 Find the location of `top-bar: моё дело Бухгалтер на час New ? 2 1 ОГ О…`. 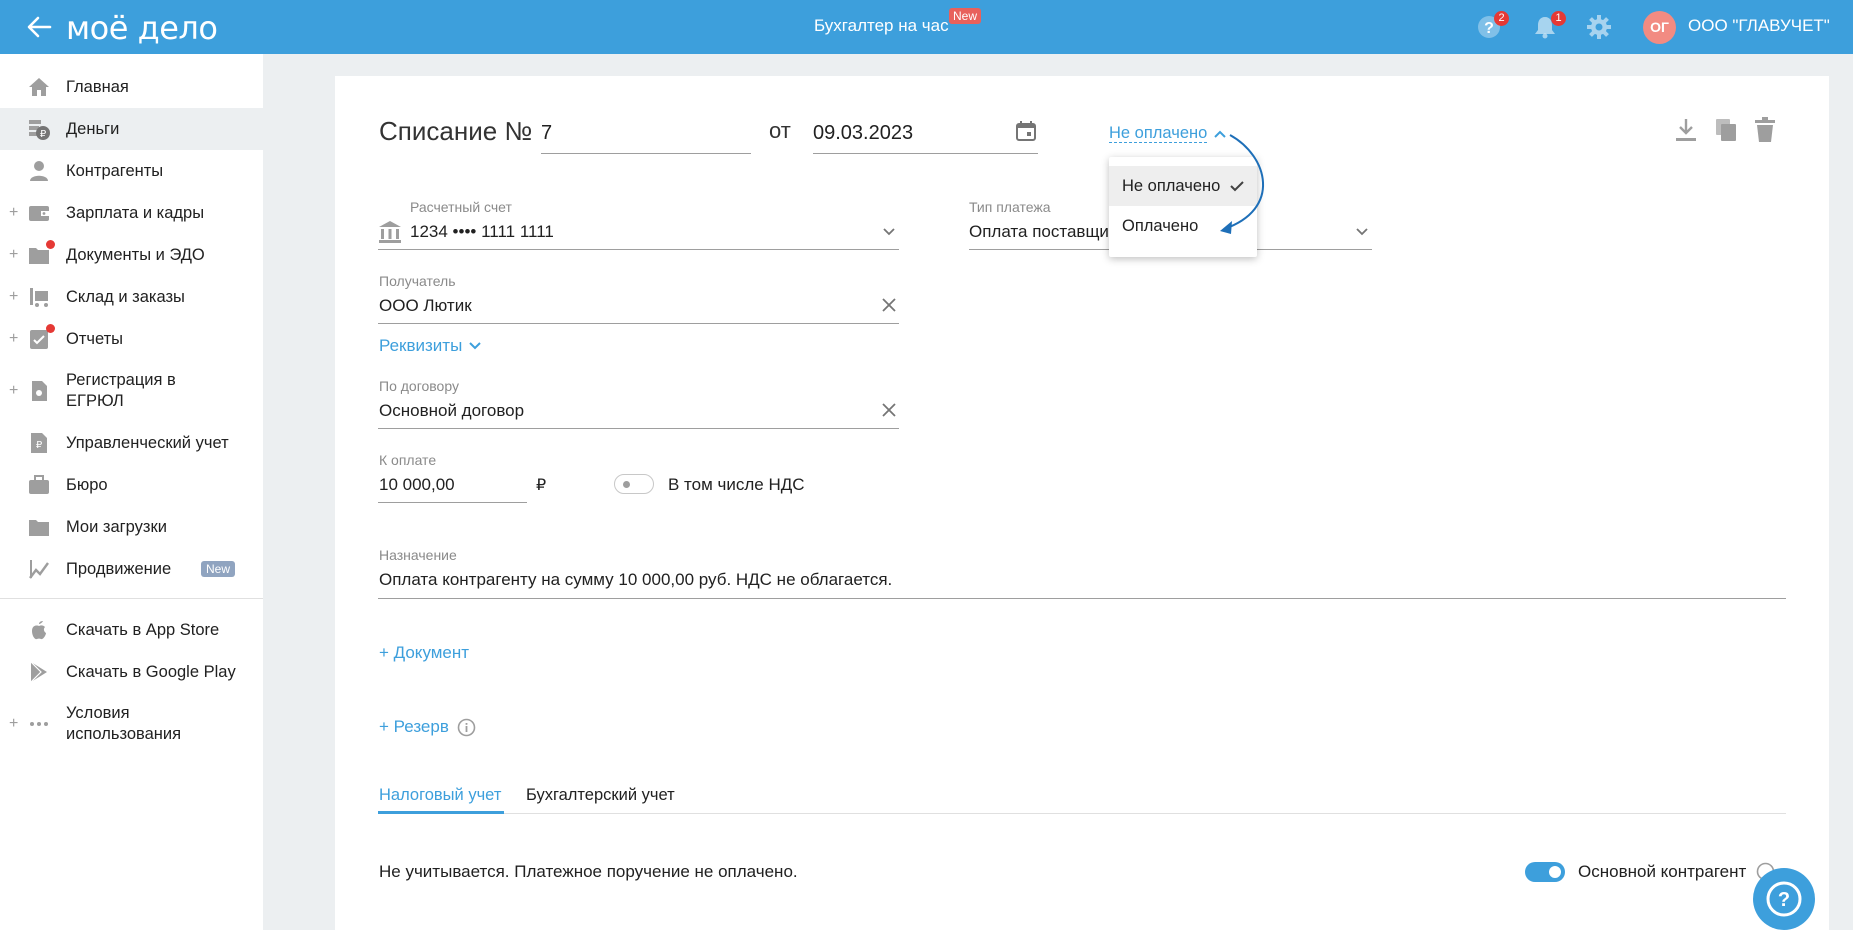

top-bar: моё дело Бухгалтер на час New ? 2 1 ОГ О… is located at coordinates (926, 27).